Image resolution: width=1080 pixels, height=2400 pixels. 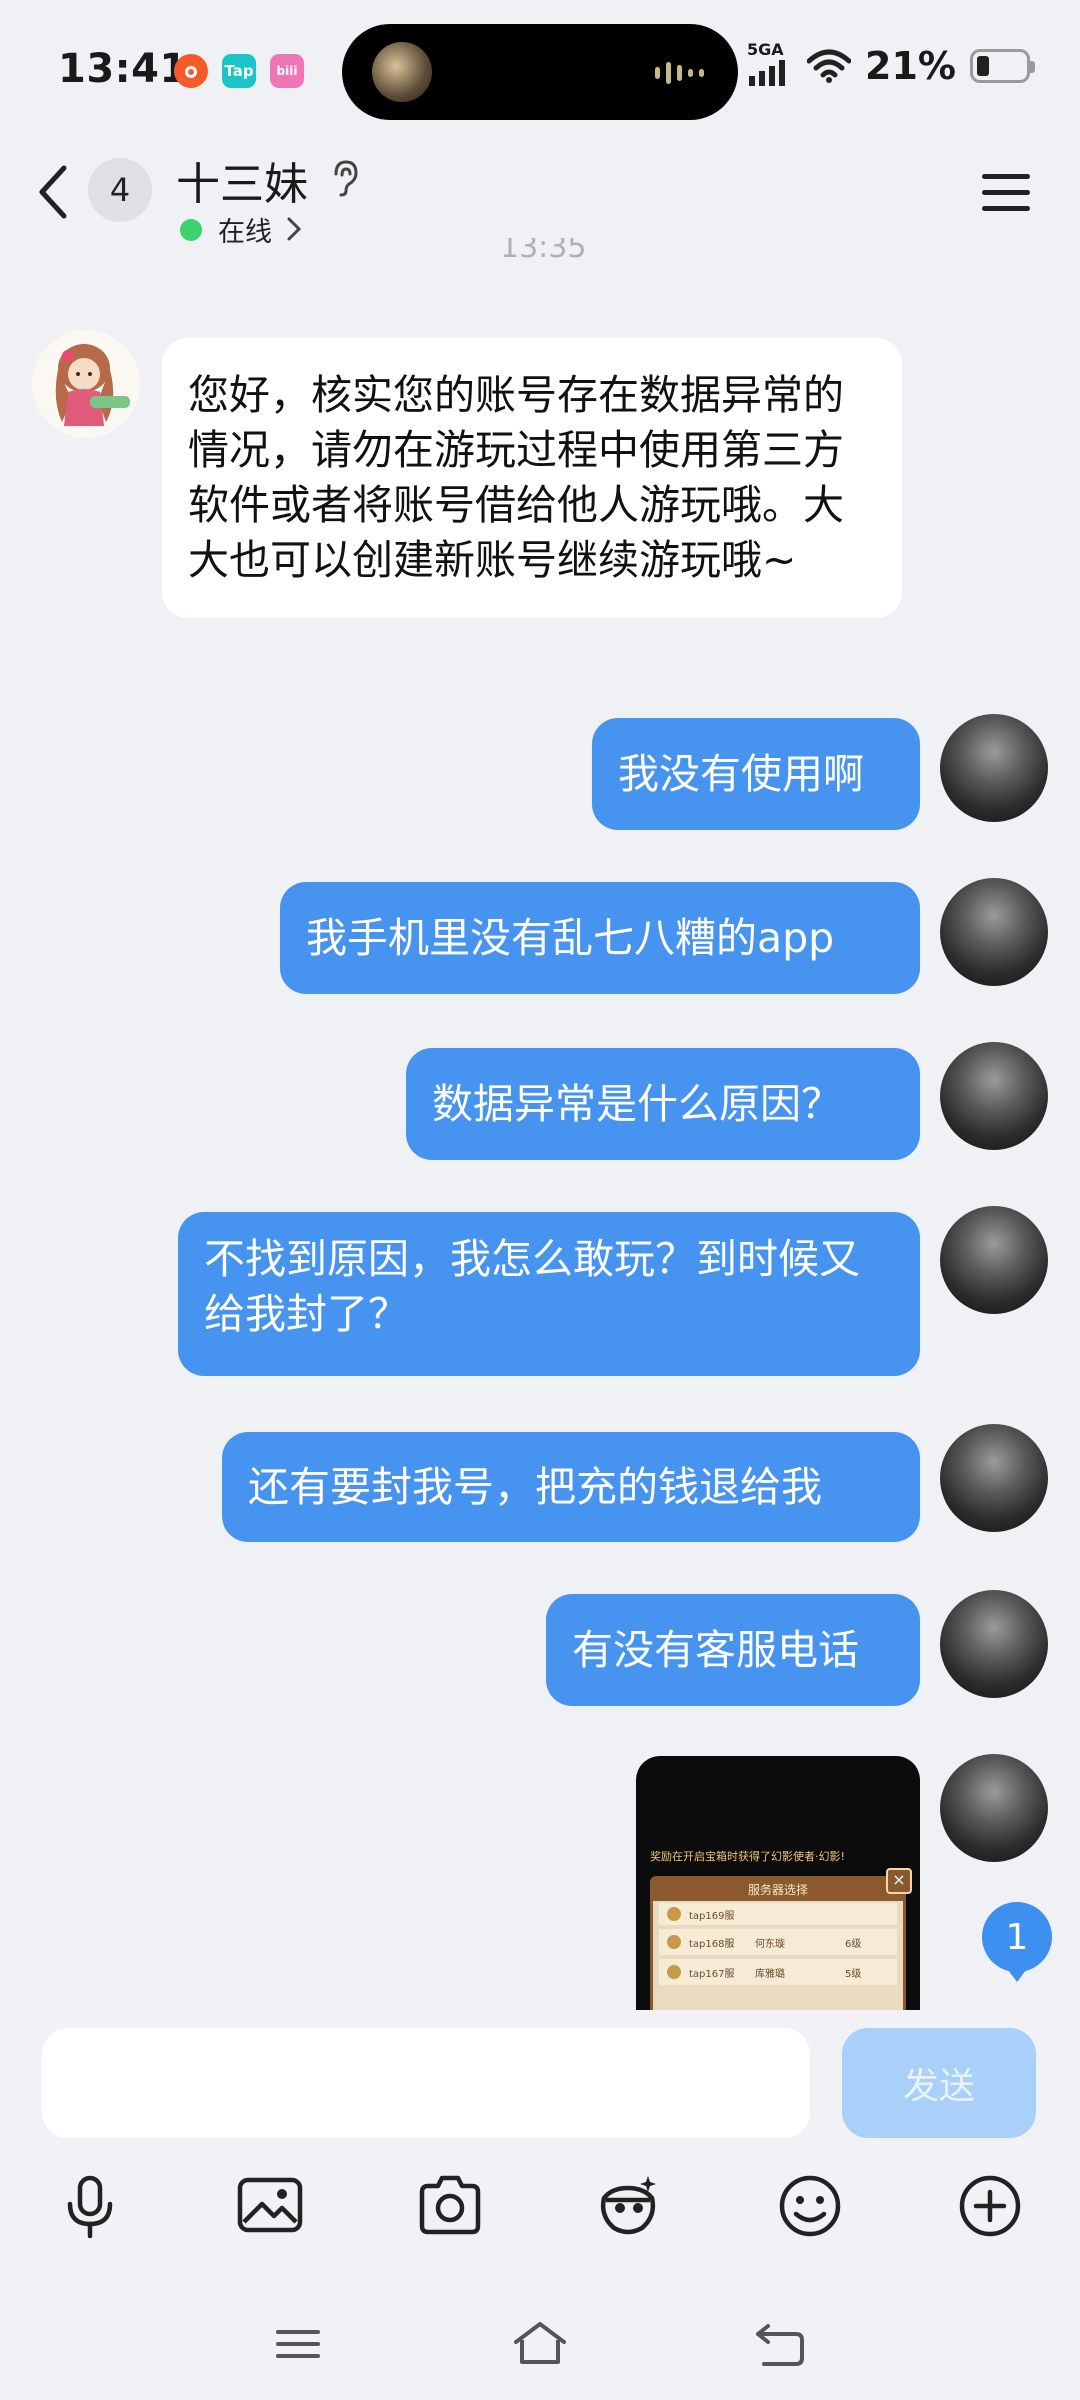 What do you see at coordinates (1017, 1942) in the screenshot?
I see `new-message-badge: 1` at bounding box center [1017, 1942].